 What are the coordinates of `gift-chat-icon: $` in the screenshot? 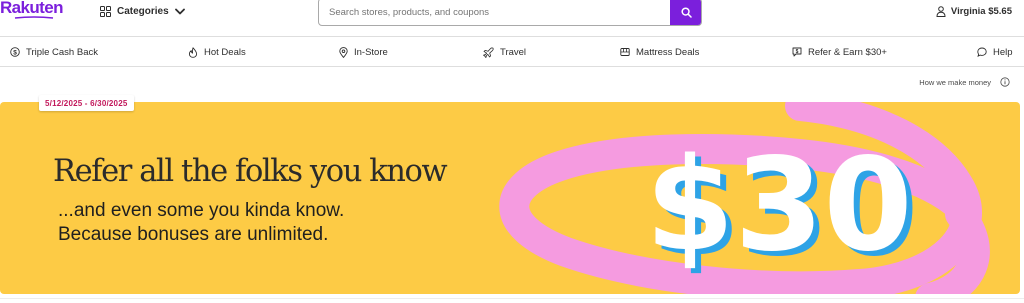 It's located at (797, 52).